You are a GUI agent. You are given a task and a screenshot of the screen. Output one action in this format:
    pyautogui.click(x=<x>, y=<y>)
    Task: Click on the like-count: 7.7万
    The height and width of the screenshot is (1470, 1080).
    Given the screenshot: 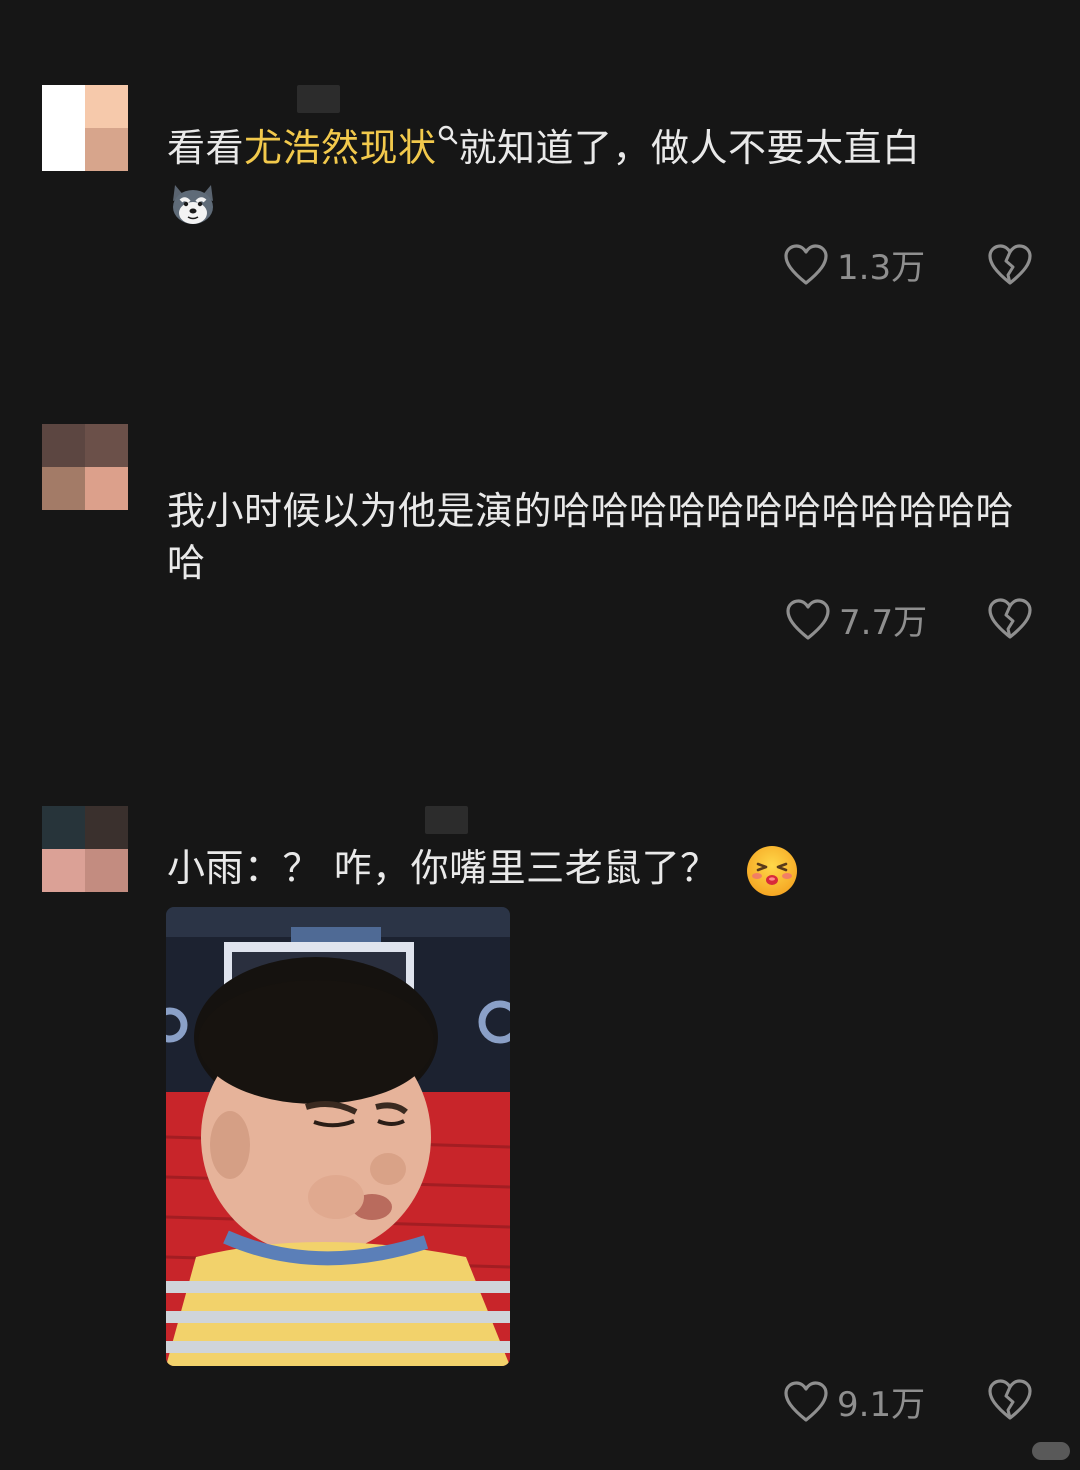 What is the action you would take?
    pyautogui.click(x=883, y=623)
    